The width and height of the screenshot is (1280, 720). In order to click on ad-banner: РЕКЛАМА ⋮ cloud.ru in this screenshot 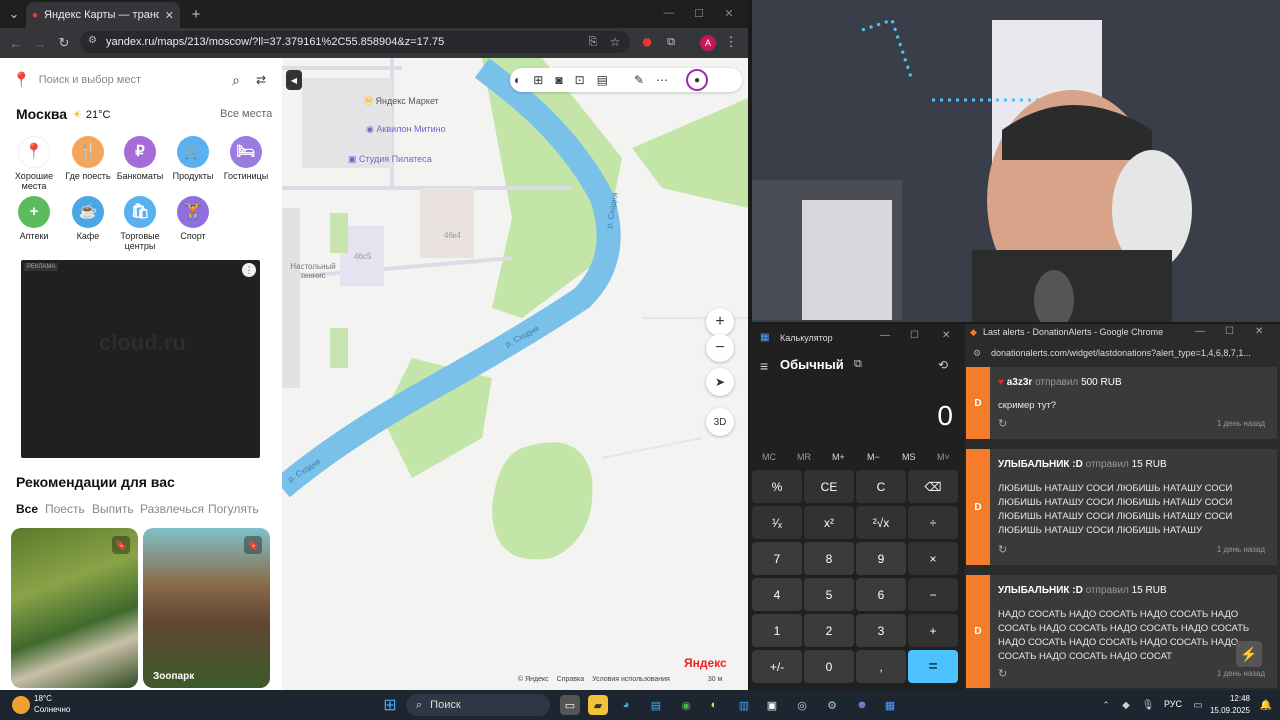, I will do `click(140, 359)`.